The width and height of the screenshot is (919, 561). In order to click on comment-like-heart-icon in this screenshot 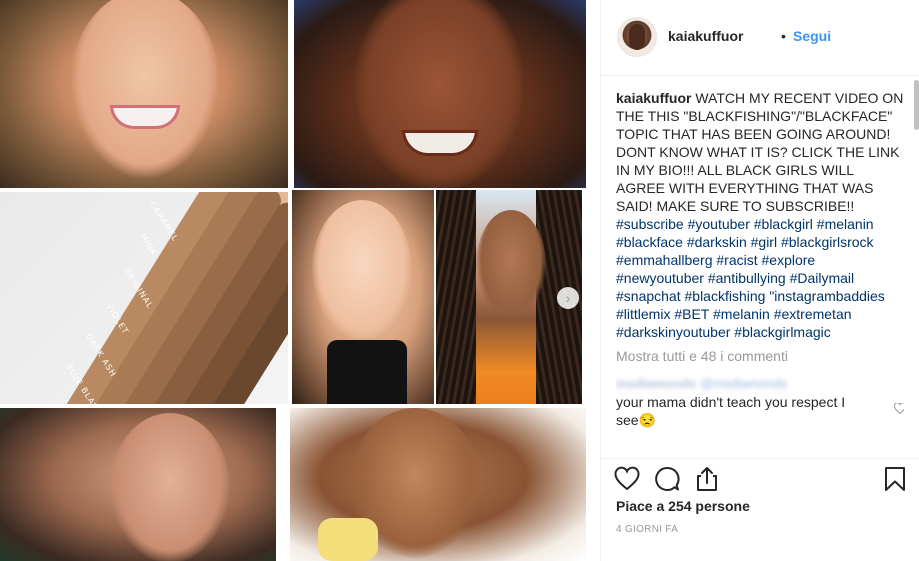, I will do `click(898, 409)`.